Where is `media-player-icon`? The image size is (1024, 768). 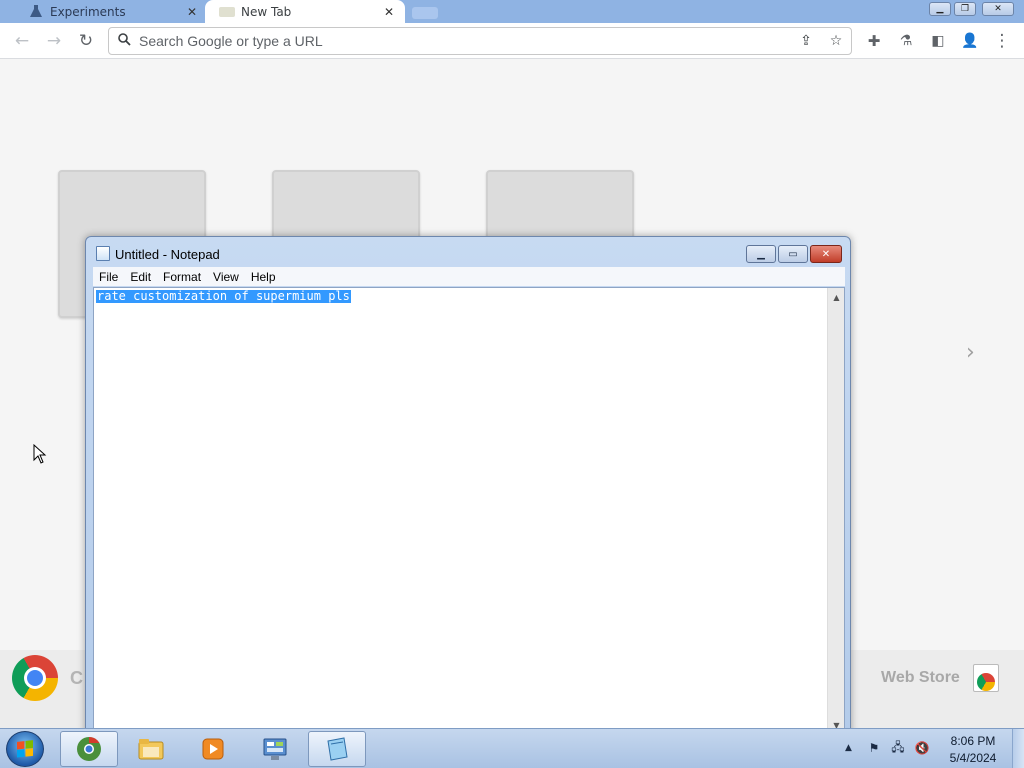
media-player-icon is located at coordinates (213, 749).